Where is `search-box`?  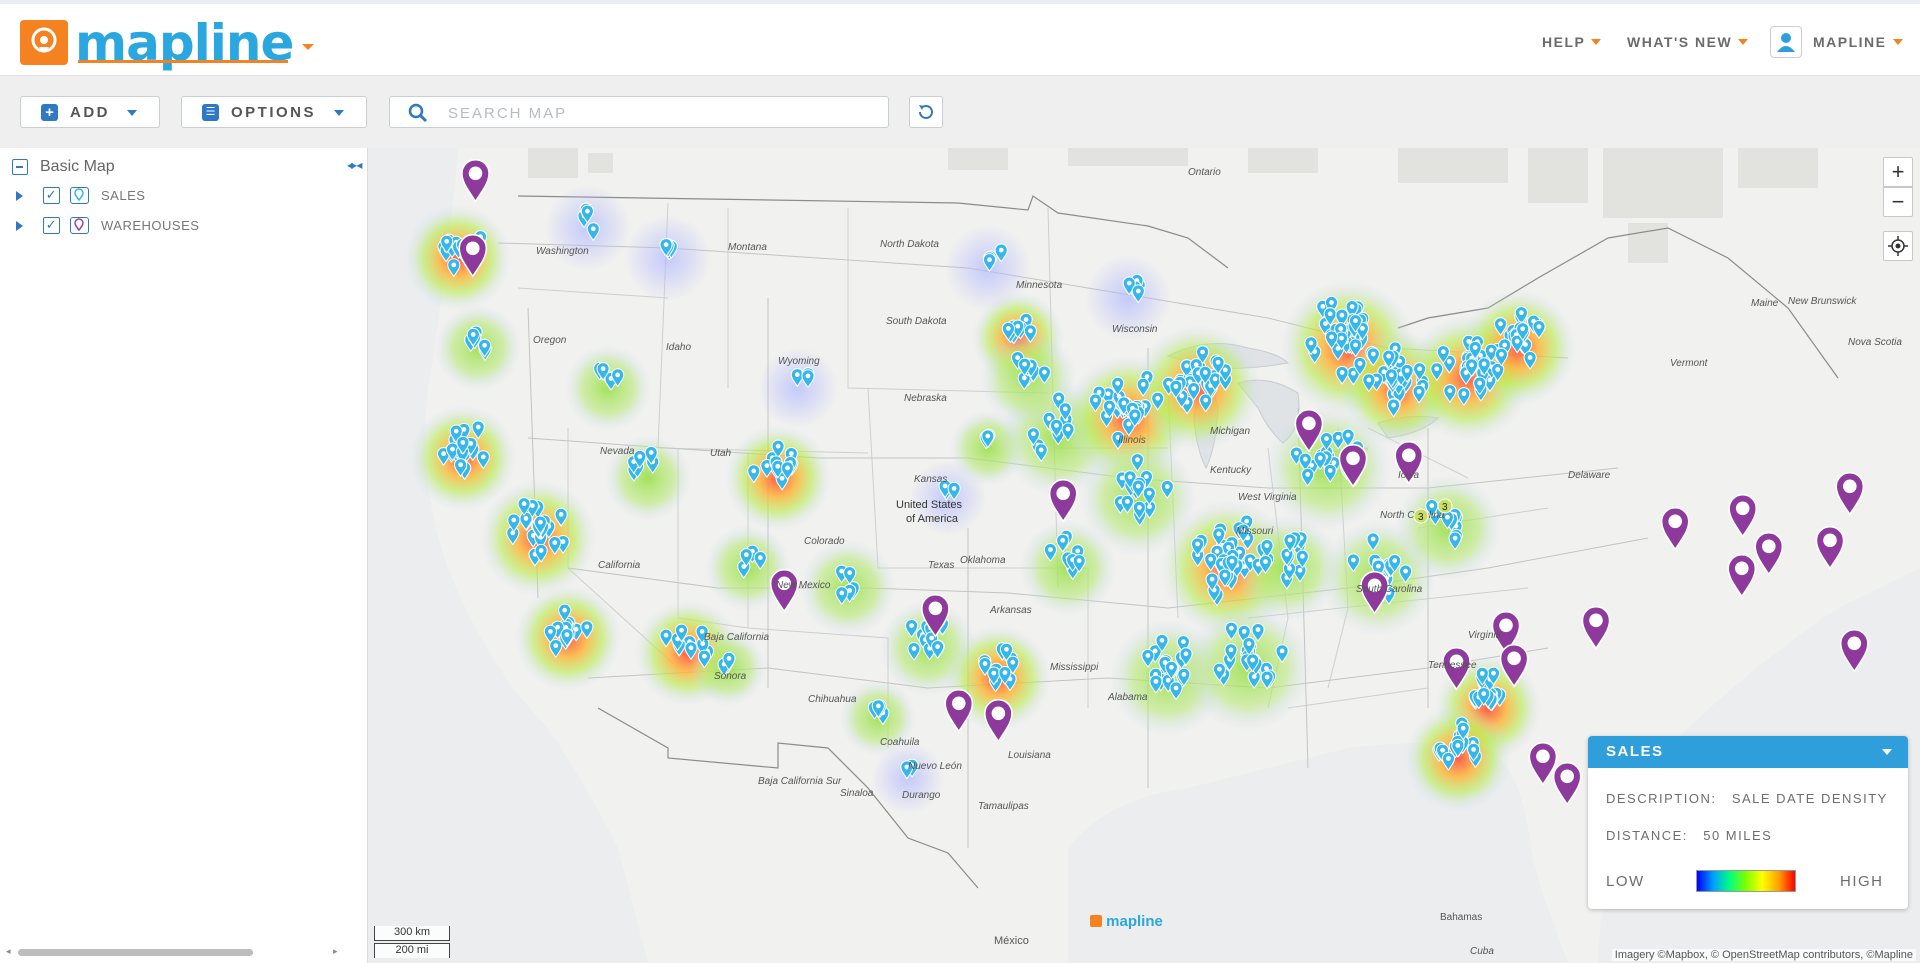
search-box is located at coordinates (639, 112).